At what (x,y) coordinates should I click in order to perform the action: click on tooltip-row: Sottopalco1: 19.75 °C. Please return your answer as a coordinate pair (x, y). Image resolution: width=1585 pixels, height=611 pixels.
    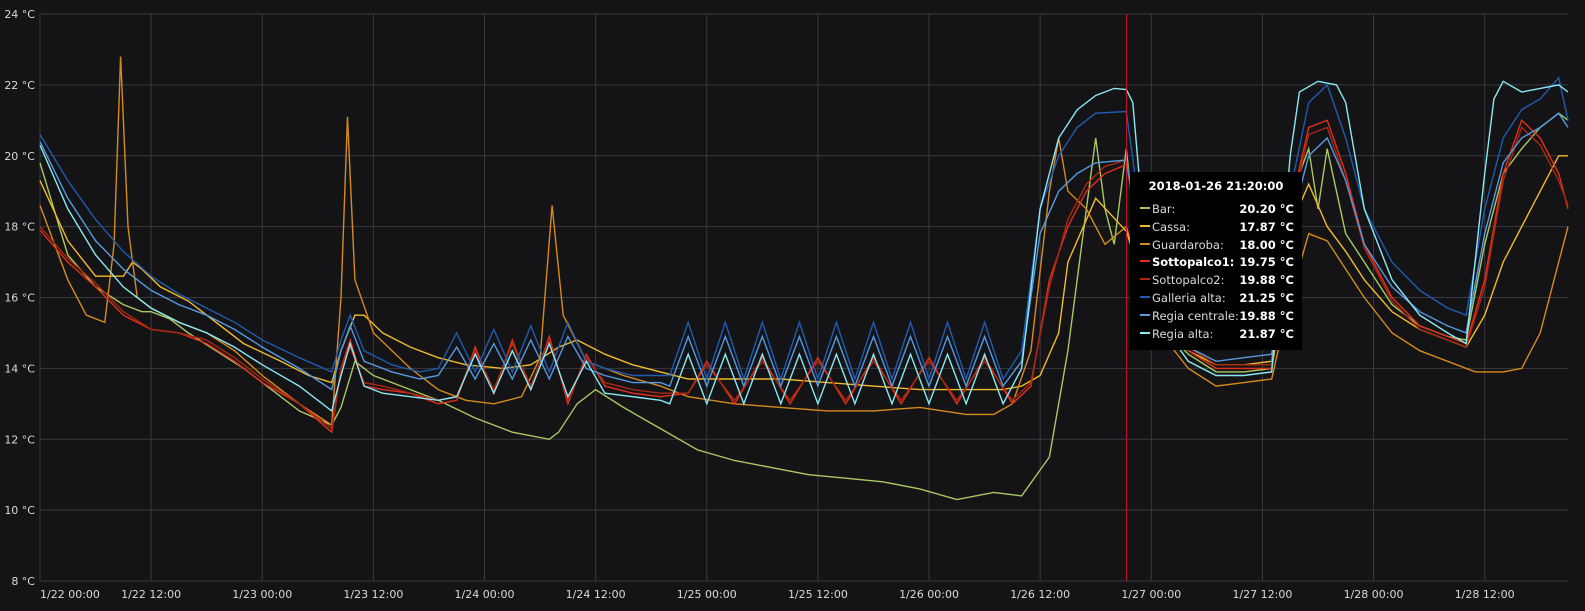
    Looking at the image, I should click on (1216, 262).